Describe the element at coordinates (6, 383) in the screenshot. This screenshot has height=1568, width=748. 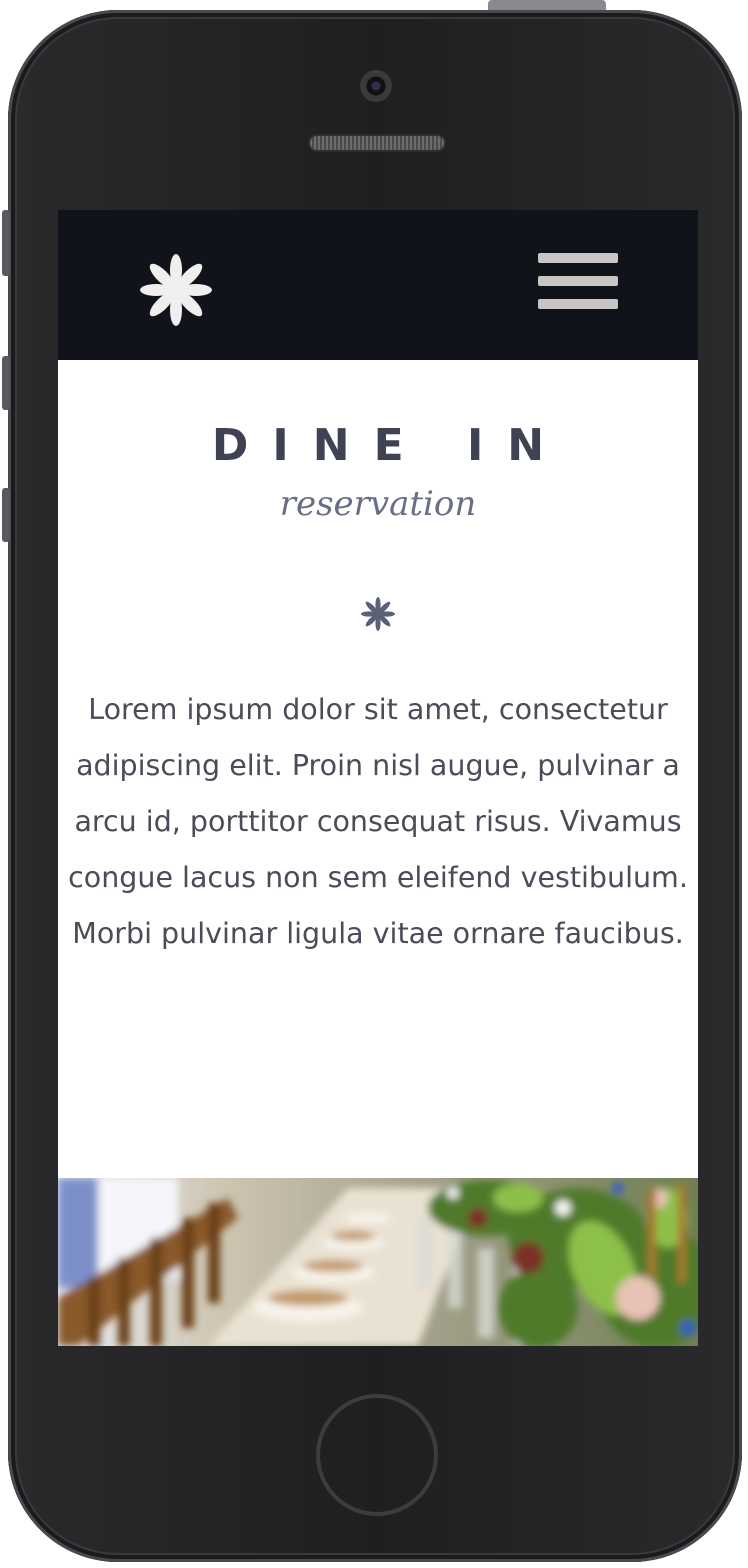
I see `volume-up-button` at that location.